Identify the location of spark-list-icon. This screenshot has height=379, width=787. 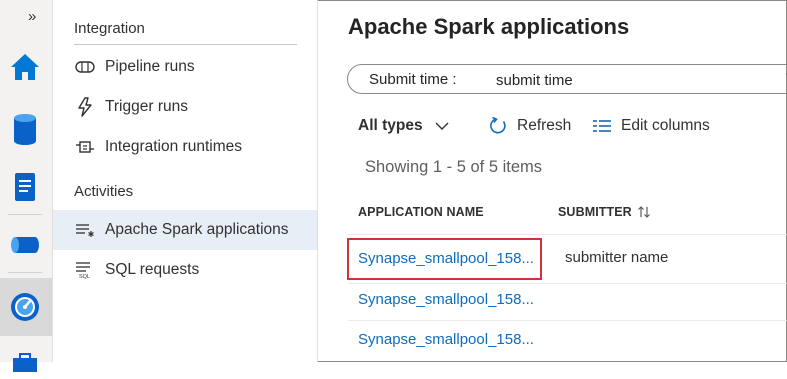
(85, 230).